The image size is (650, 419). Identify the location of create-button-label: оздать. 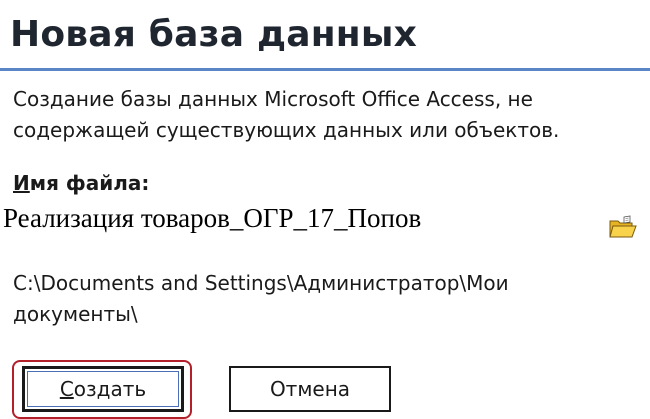
(110, 389).